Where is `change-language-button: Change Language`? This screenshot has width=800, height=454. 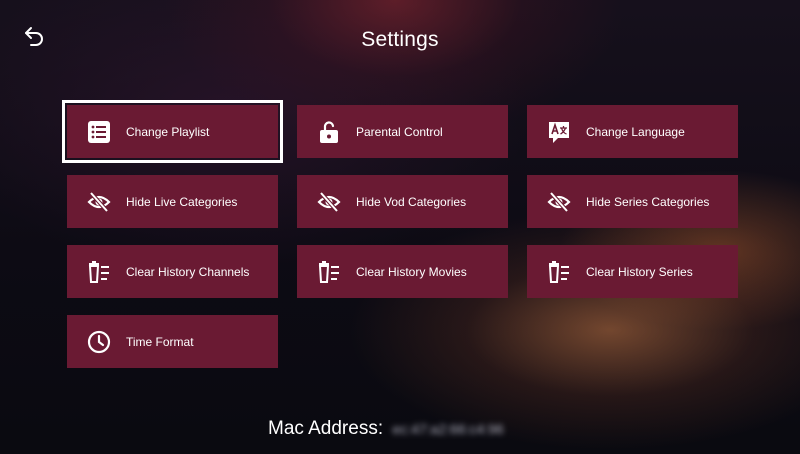 change-language-button: Change Language is located at coordinates (632, 131).